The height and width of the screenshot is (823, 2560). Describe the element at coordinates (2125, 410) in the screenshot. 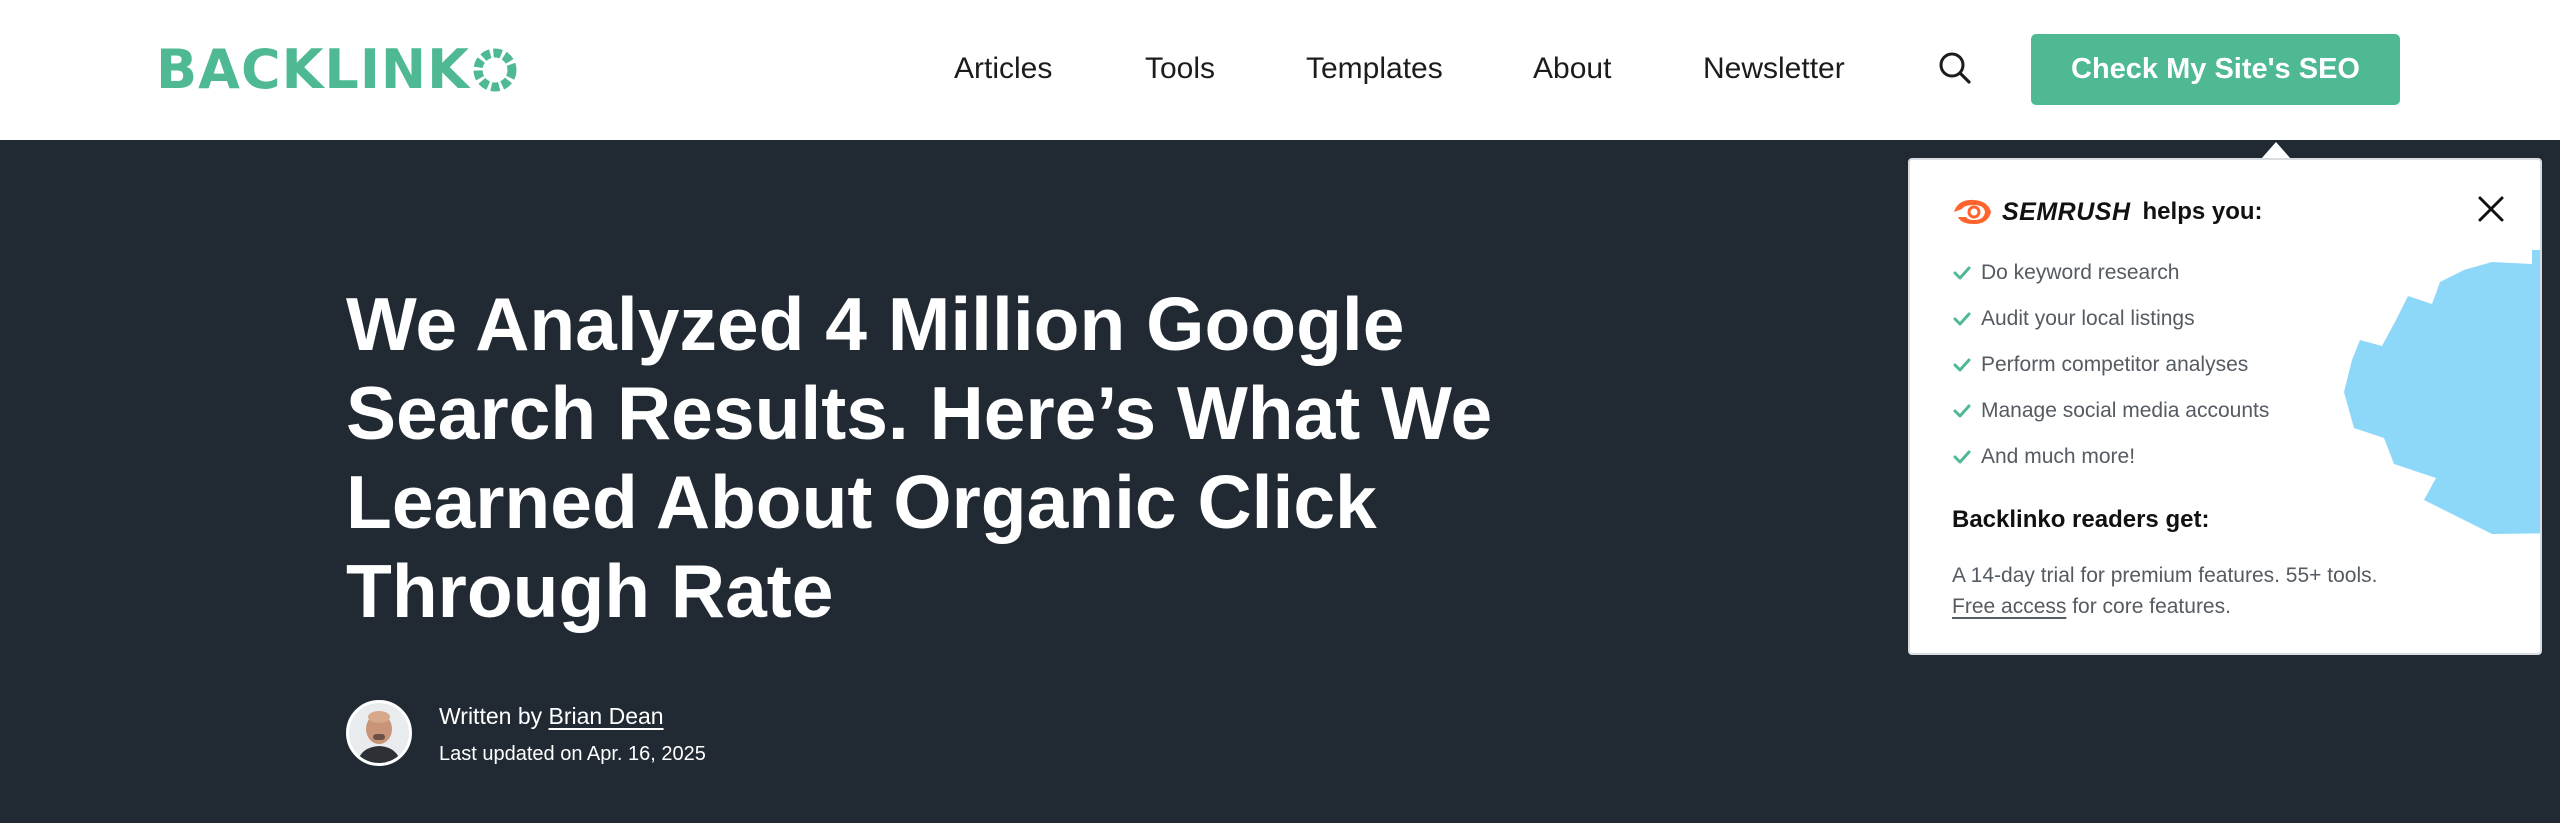

I see `benefit-label: Manage social media accounts` at that location.